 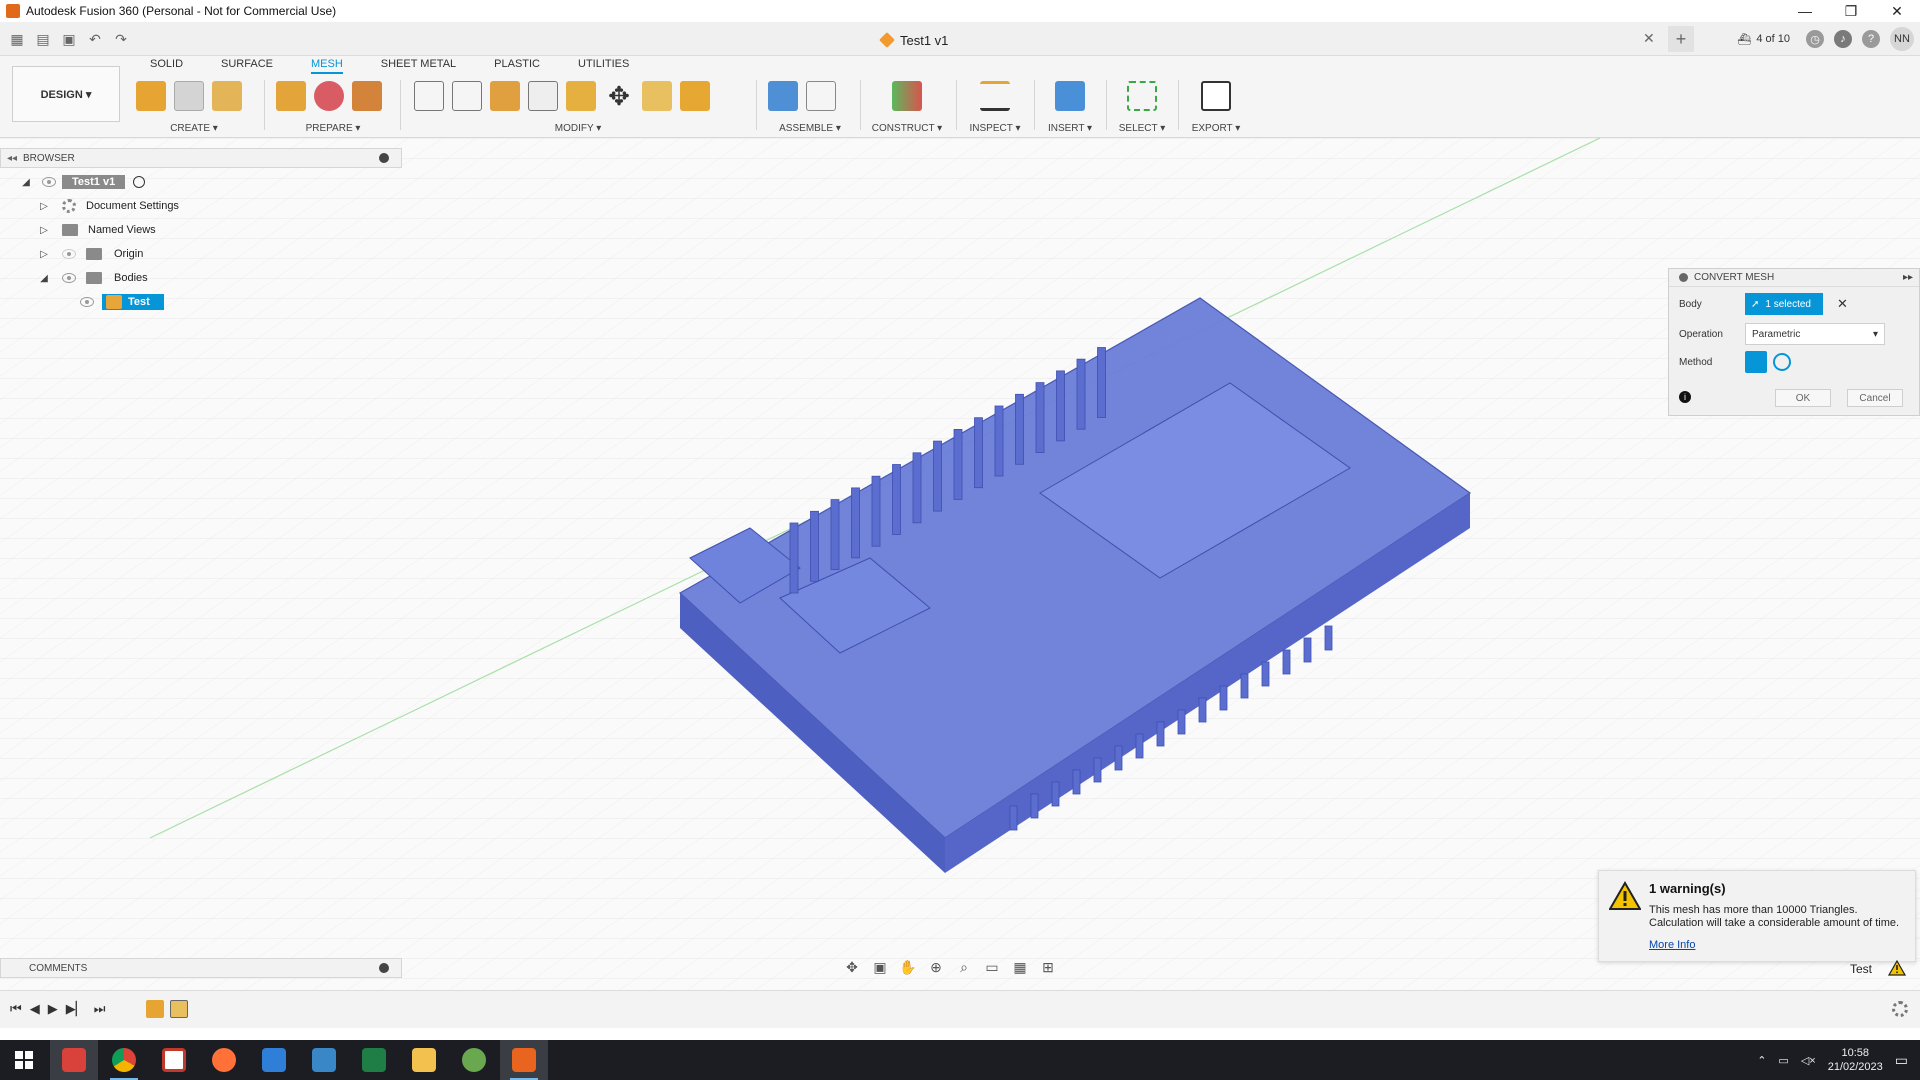 I want to click on fit-zoom-icon: ⌕, so click(x=964, y=967).